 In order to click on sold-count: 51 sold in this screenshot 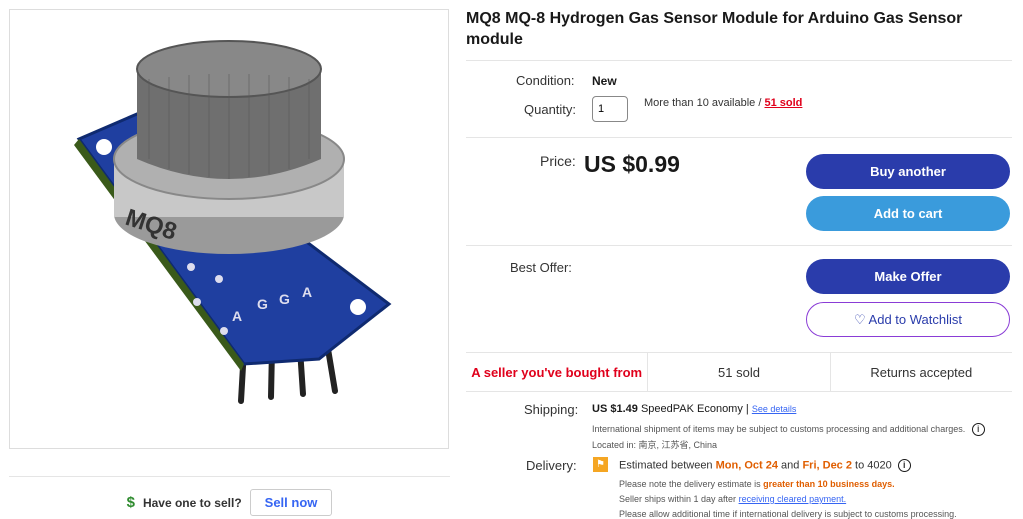, I will do `click(739, 372)`.